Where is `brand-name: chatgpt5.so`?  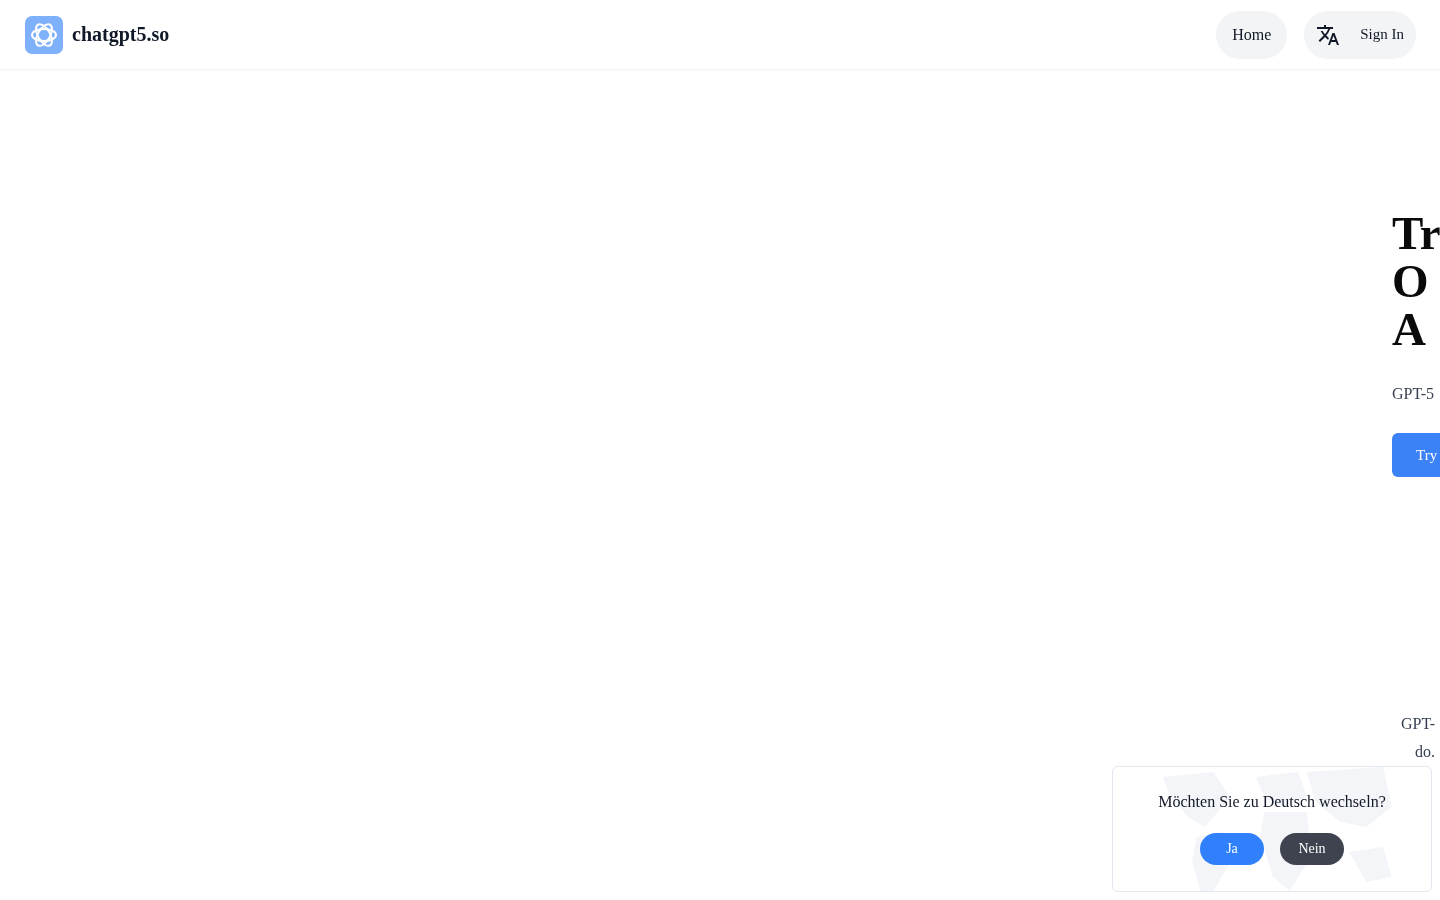
brand-name: chatgpt5.so is located at coordinates (121, 34).